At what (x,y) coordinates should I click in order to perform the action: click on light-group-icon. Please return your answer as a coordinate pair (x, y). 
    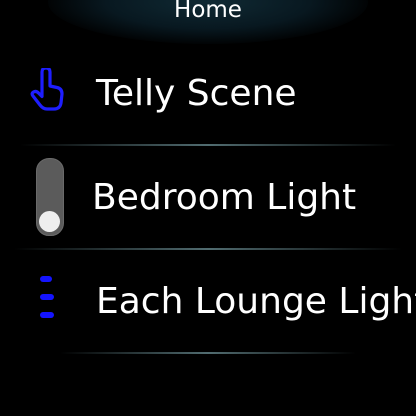
    Looking at the image, I should click on (48, 302).